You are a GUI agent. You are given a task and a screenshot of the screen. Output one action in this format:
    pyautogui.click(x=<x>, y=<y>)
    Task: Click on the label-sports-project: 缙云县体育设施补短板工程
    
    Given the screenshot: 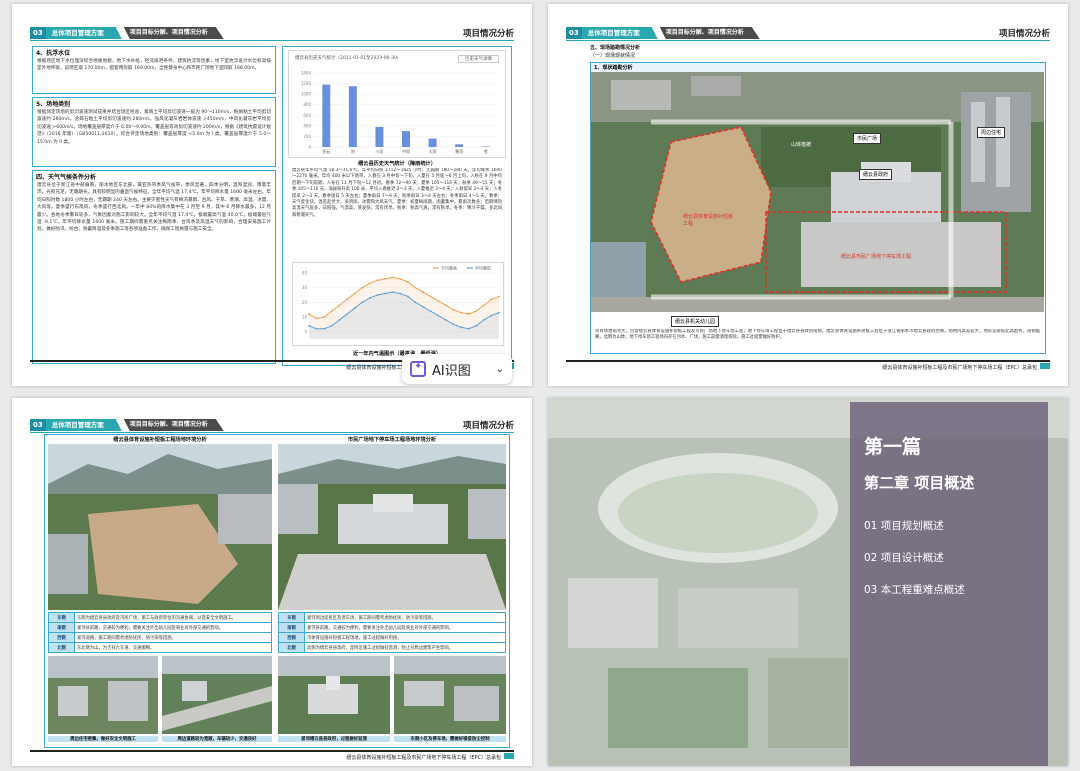 What is the action you would take?
    pyautogui.click(x=708, y=220)
    